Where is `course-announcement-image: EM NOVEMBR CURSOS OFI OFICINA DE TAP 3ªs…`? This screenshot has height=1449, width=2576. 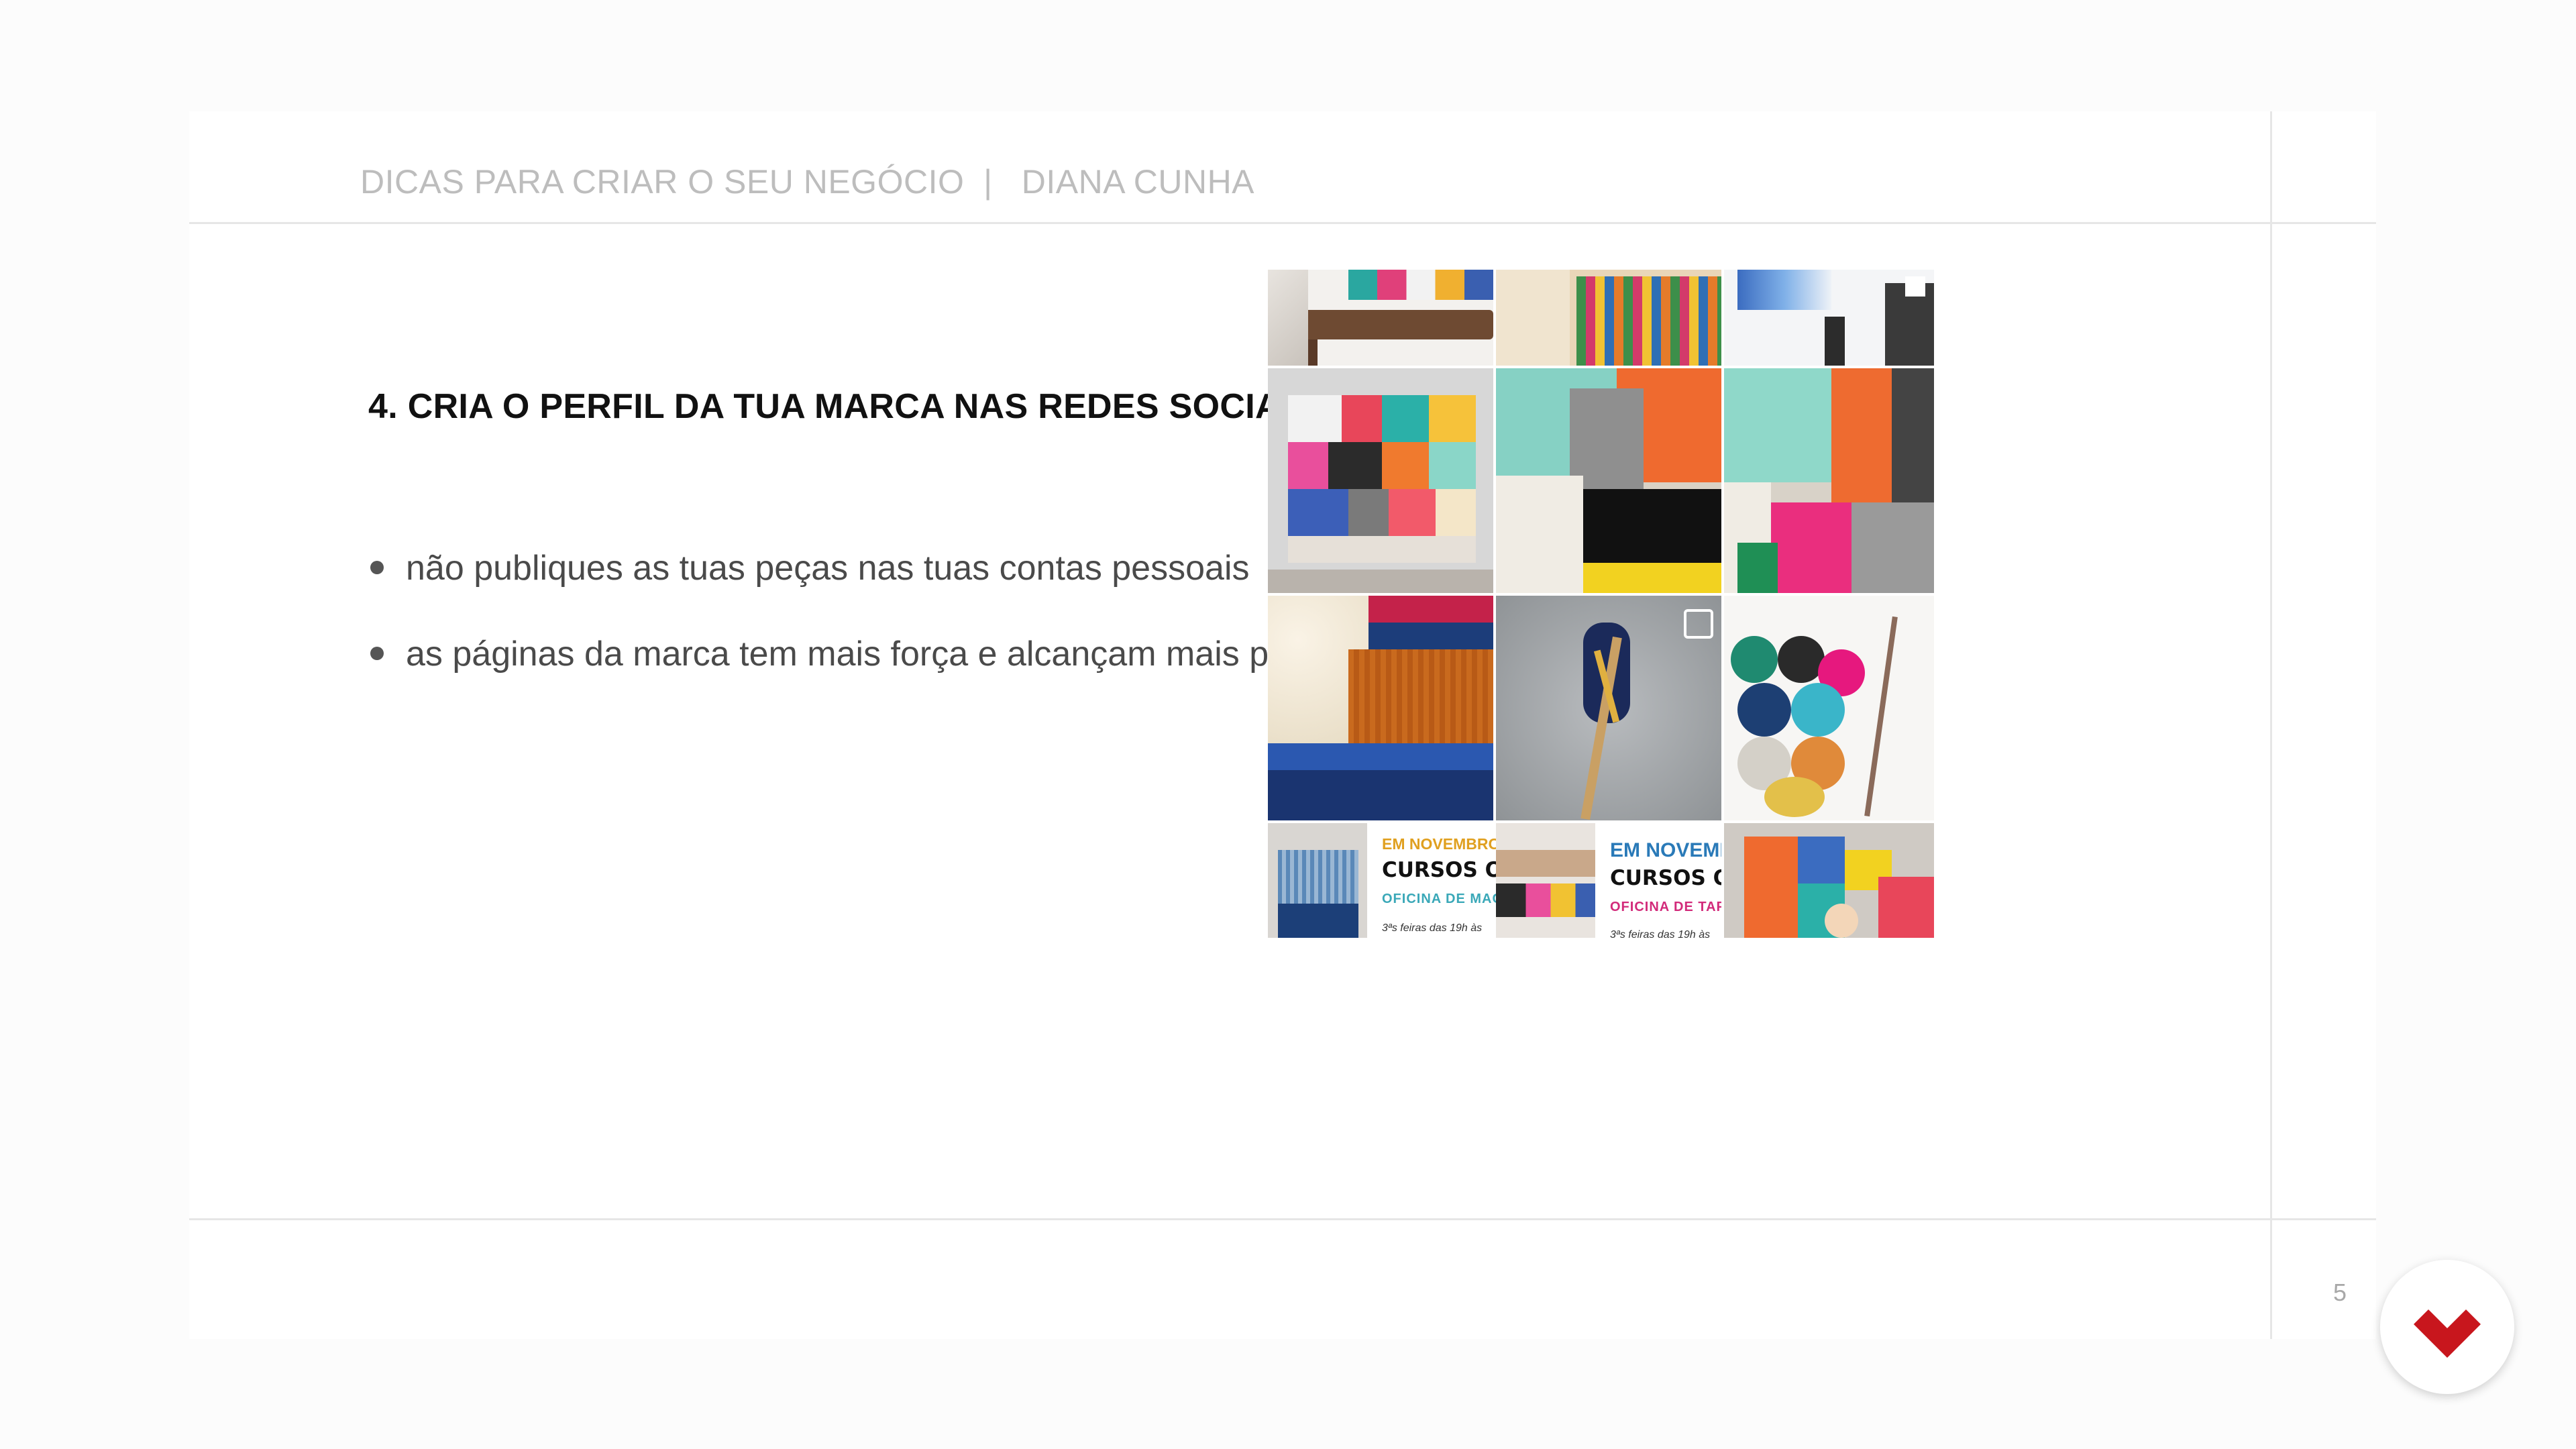 course-announcement-image: EM NOVEMBR CURSOS OFI OFICINA DE TAP 3ªs… is located at coordinates (1658, 880).